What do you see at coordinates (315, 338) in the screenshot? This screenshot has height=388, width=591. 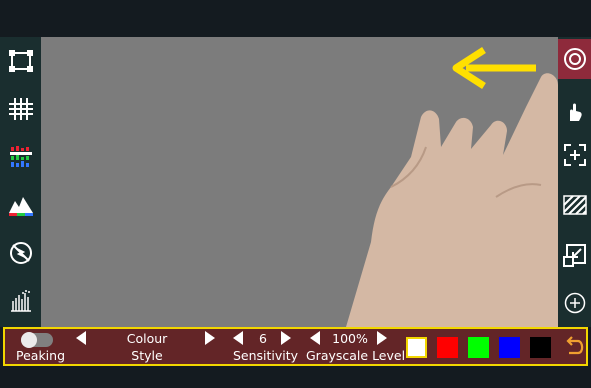 I see `grayscale-decrease-button` at bounding box center [315, 338].